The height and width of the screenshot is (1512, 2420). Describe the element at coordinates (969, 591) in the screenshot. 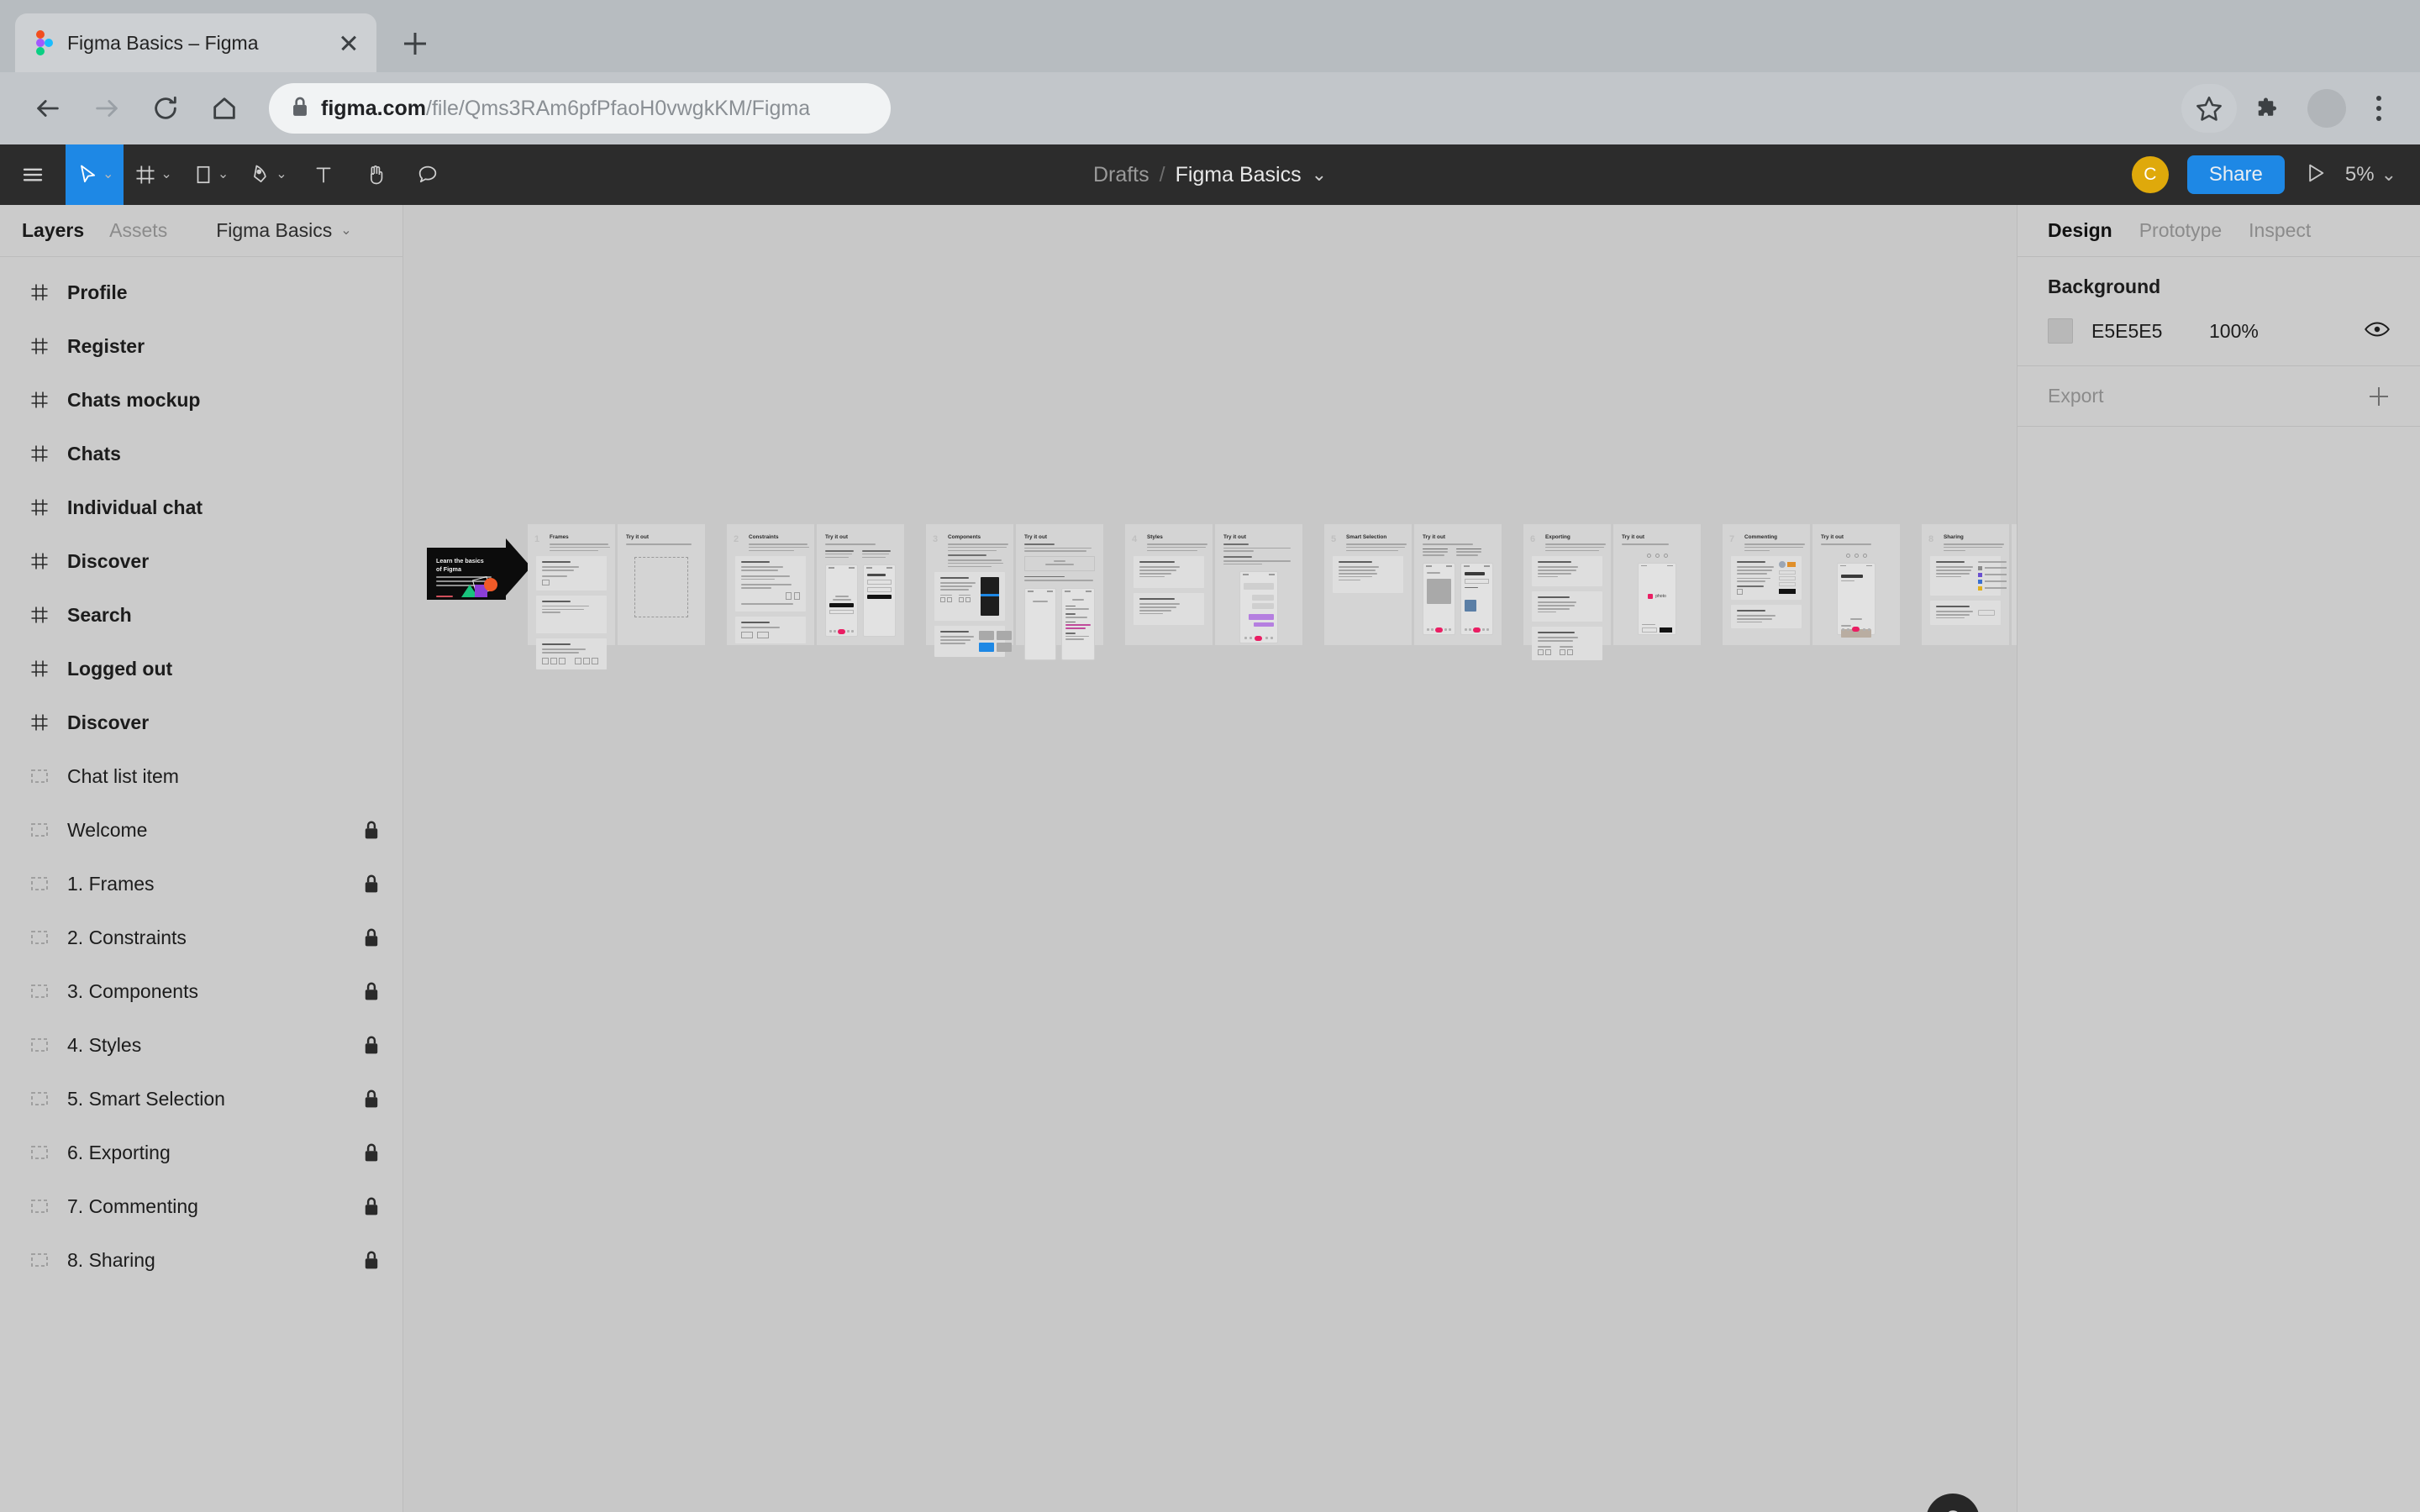

I see `section-lesson-page: 3 Components` at that location.